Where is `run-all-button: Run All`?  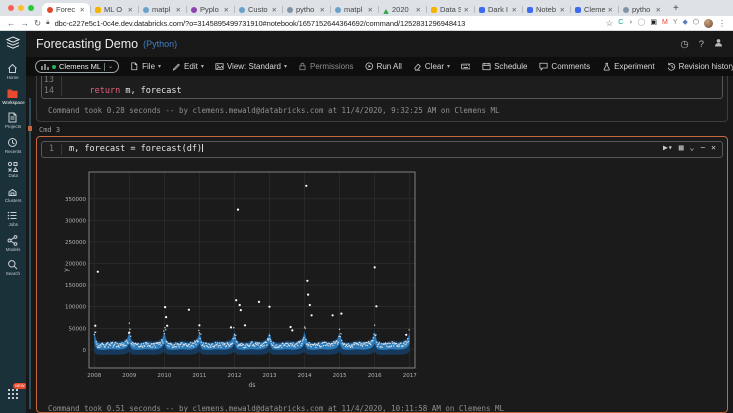
run-all-button: Run All is located at coordinates (383, 66).